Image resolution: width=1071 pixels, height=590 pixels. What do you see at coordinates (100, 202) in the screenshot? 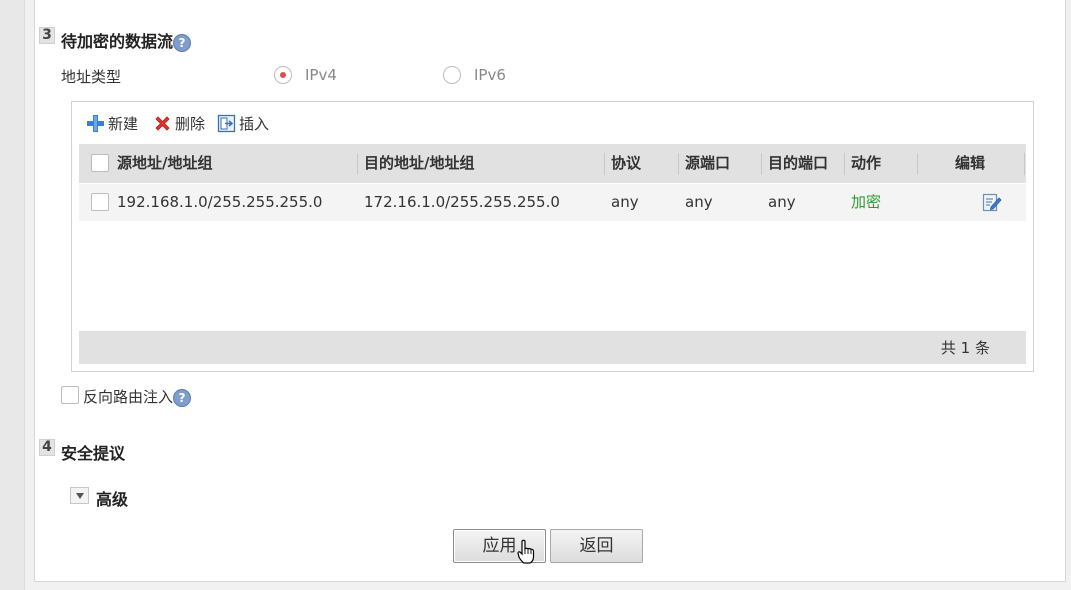
I see `row-checkbox` at bounding box center [100, 202].